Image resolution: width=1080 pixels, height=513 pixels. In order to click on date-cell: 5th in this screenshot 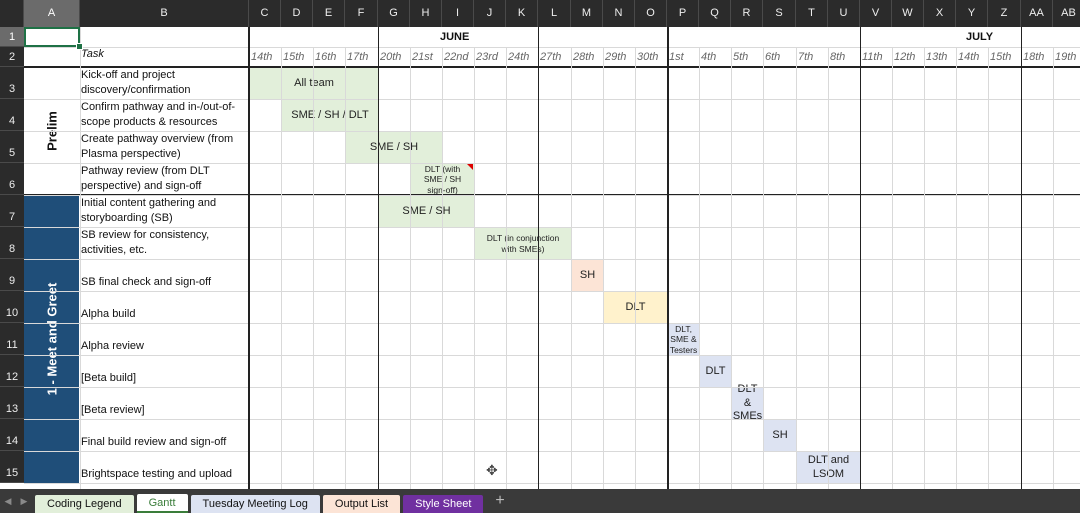, I will do `click(740, 57)`.